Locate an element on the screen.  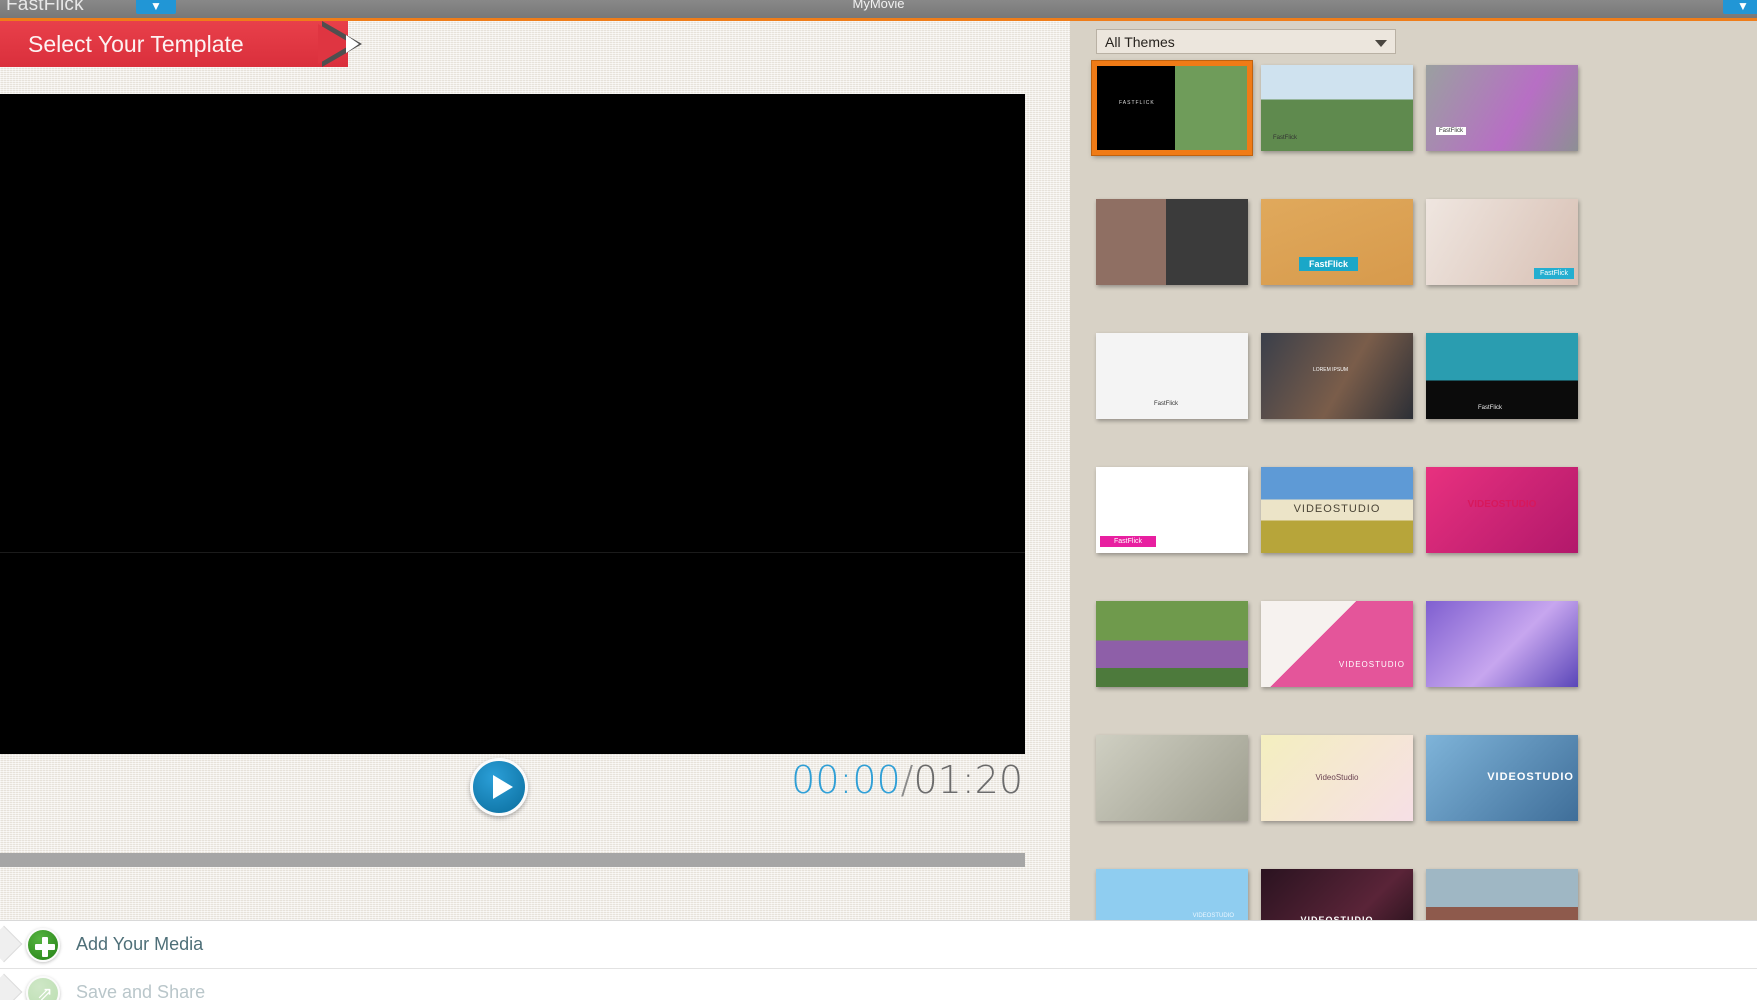
play-icon is located at coordinates (503, 787).